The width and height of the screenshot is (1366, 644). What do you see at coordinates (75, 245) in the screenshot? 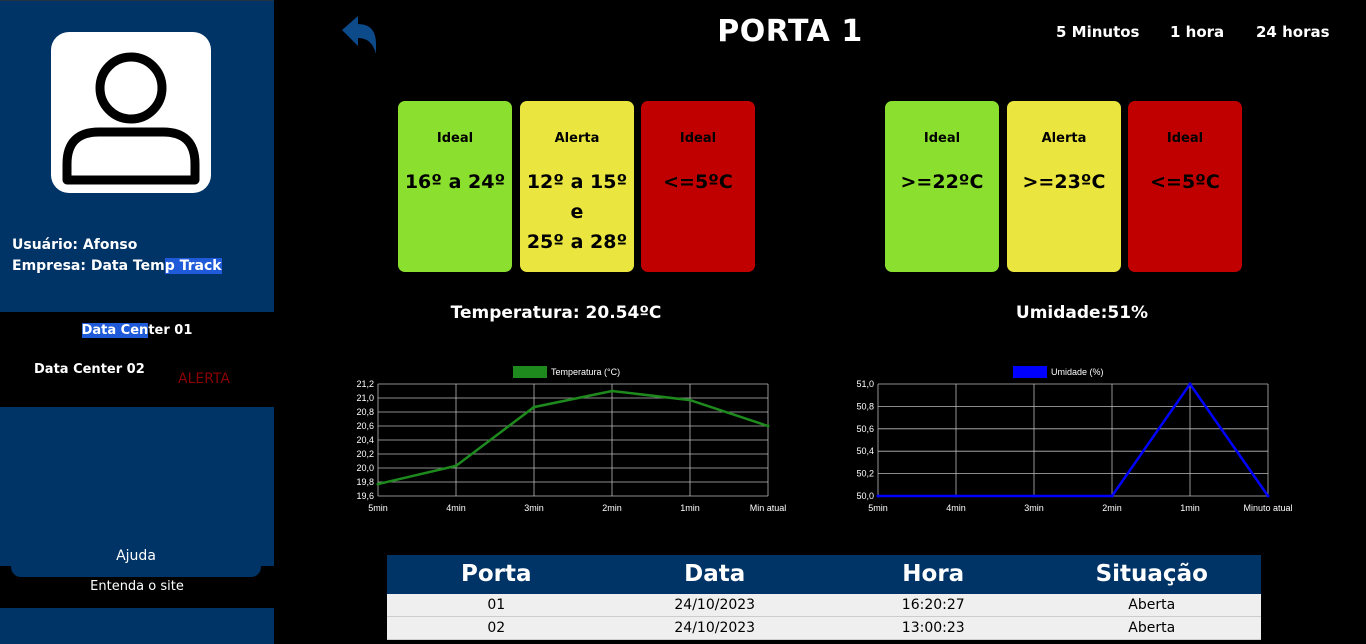
I see `user-name: Usuário: Afonso` at bounding box center [75, 245].